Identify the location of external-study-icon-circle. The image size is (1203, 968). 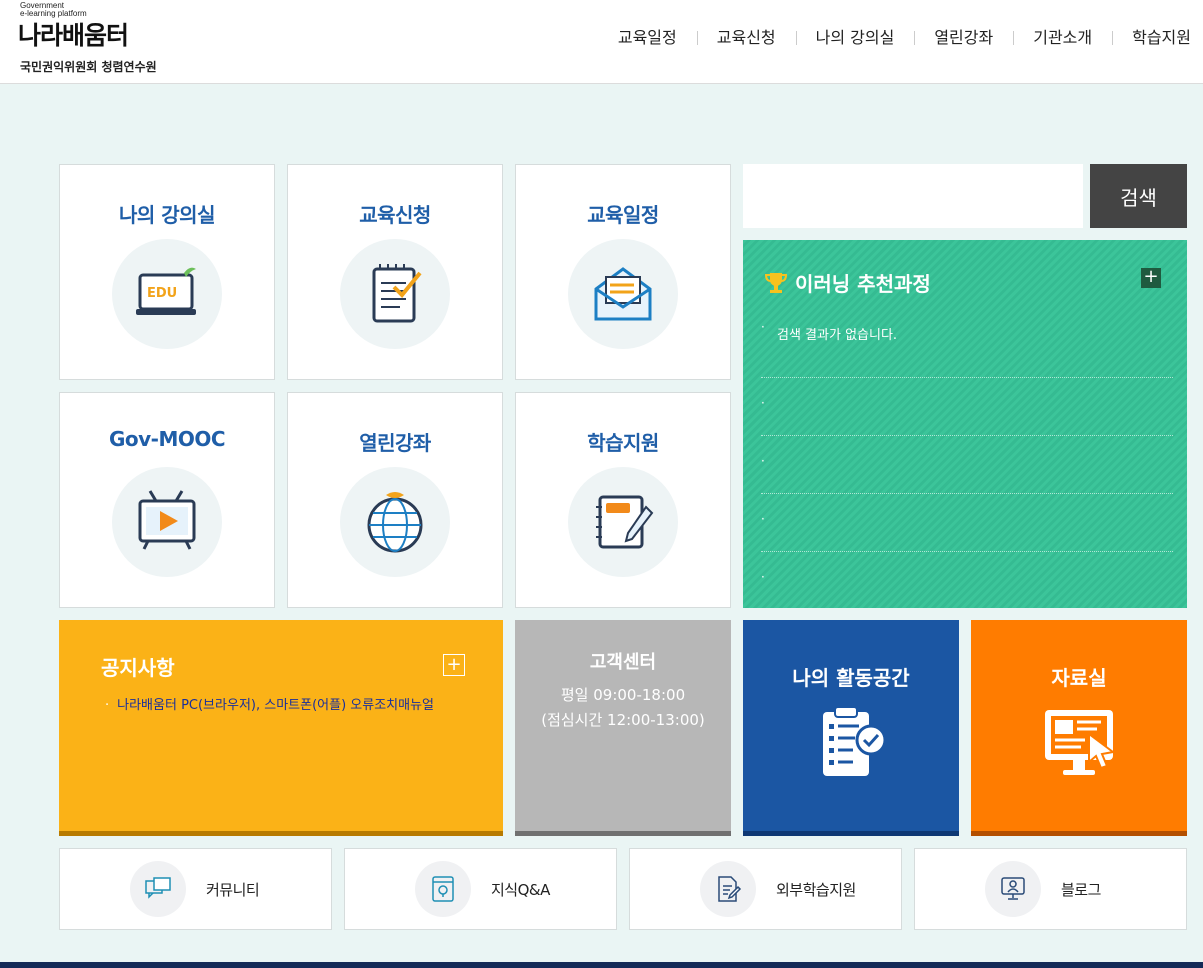
(728, 889).